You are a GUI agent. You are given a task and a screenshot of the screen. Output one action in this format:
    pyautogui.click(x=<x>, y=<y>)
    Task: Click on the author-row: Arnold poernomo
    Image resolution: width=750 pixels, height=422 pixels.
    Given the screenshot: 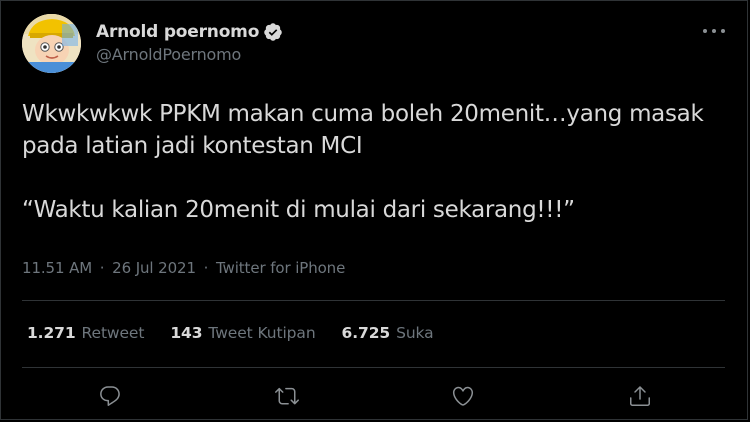 What is the action you would take?
    pyautogui.click(x=189, y=32)
    